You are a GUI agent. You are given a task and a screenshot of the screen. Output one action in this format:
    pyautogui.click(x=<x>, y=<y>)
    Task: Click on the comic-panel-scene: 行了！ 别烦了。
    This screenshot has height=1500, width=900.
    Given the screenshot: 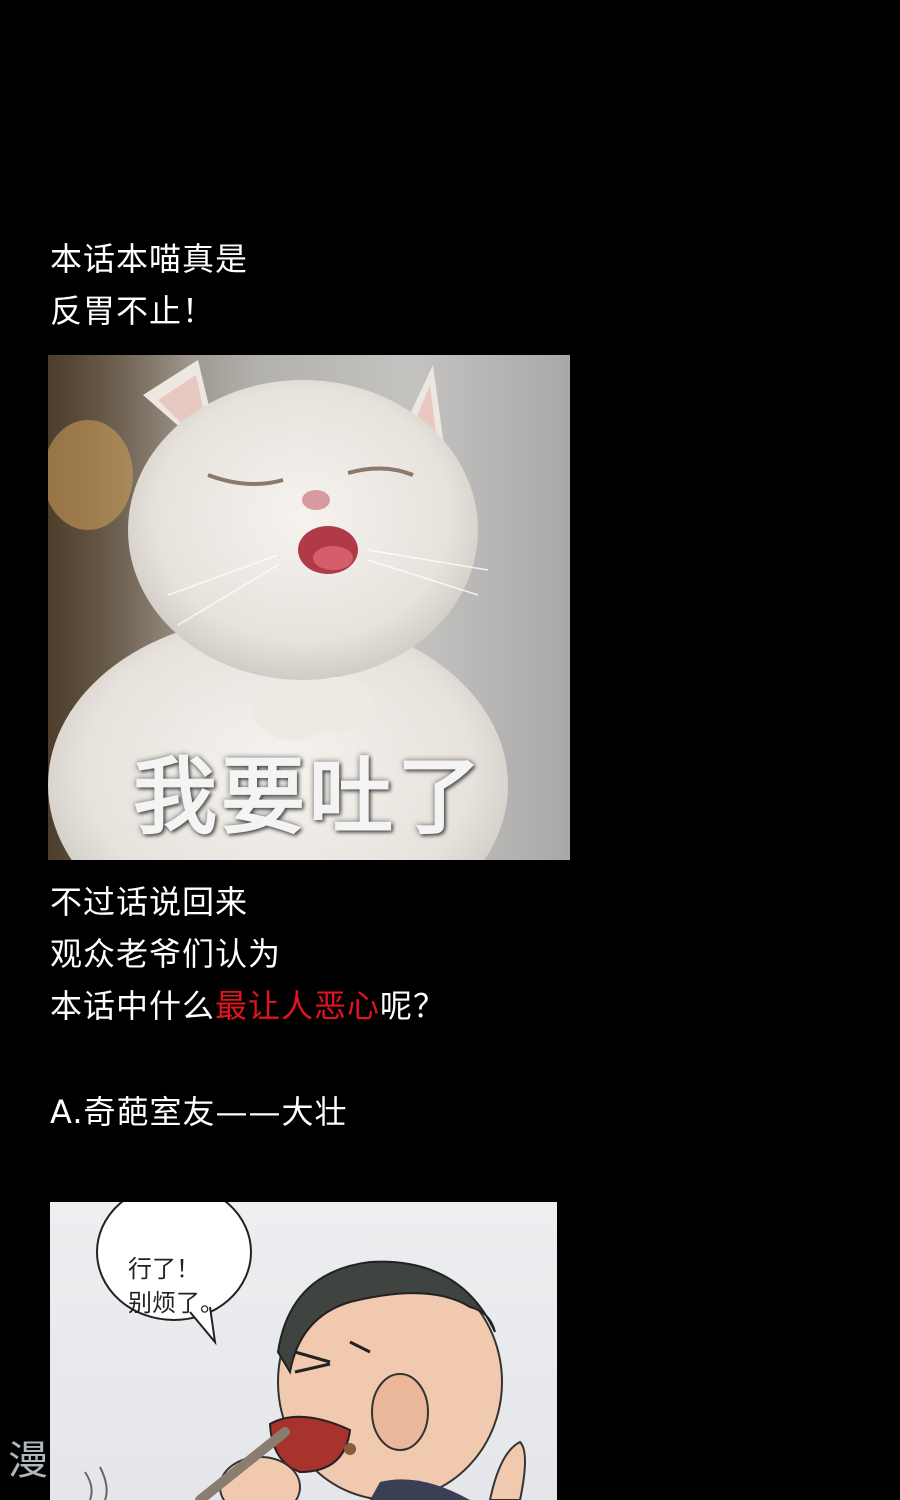 What is the action you would take?
    pyautogui.click(x=303, y=1351)
    